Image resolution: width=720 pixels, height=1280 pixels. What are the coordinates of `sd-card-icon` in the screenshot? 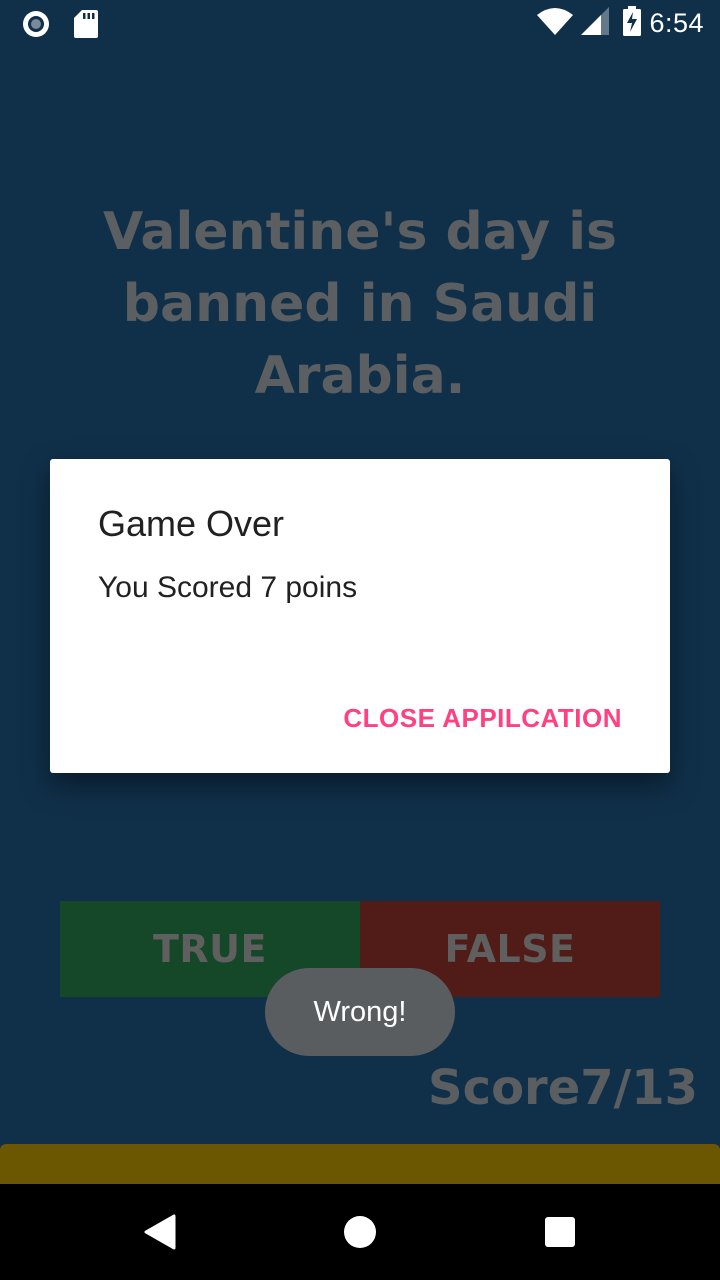 It's located at (86, 26).